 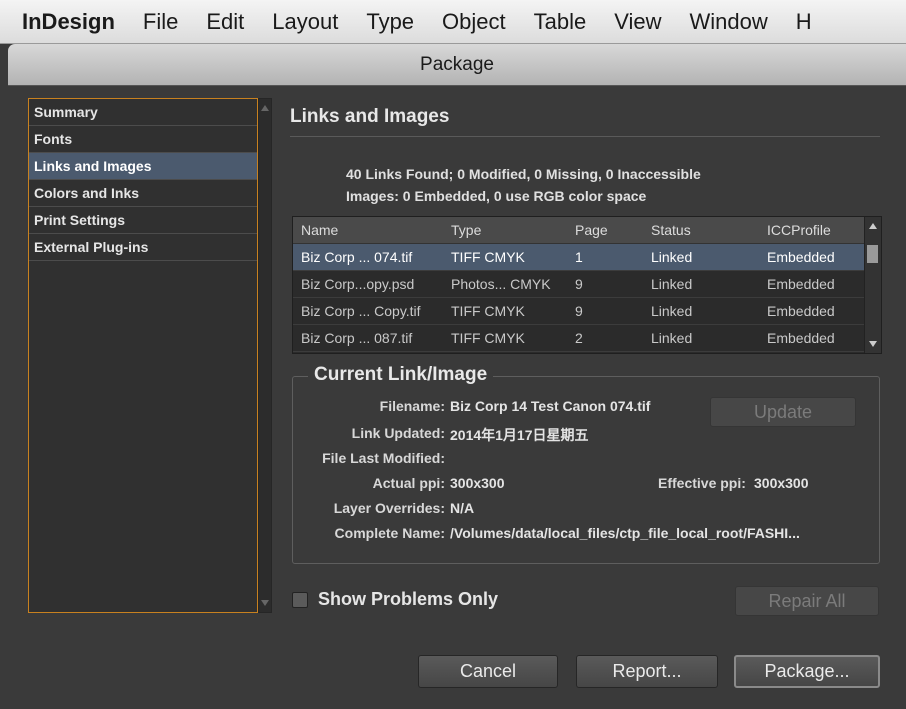 What do you see at coordinates (160, 22) in the screenshot?
I see `menu-file: File` at bounding box center [160, 22].